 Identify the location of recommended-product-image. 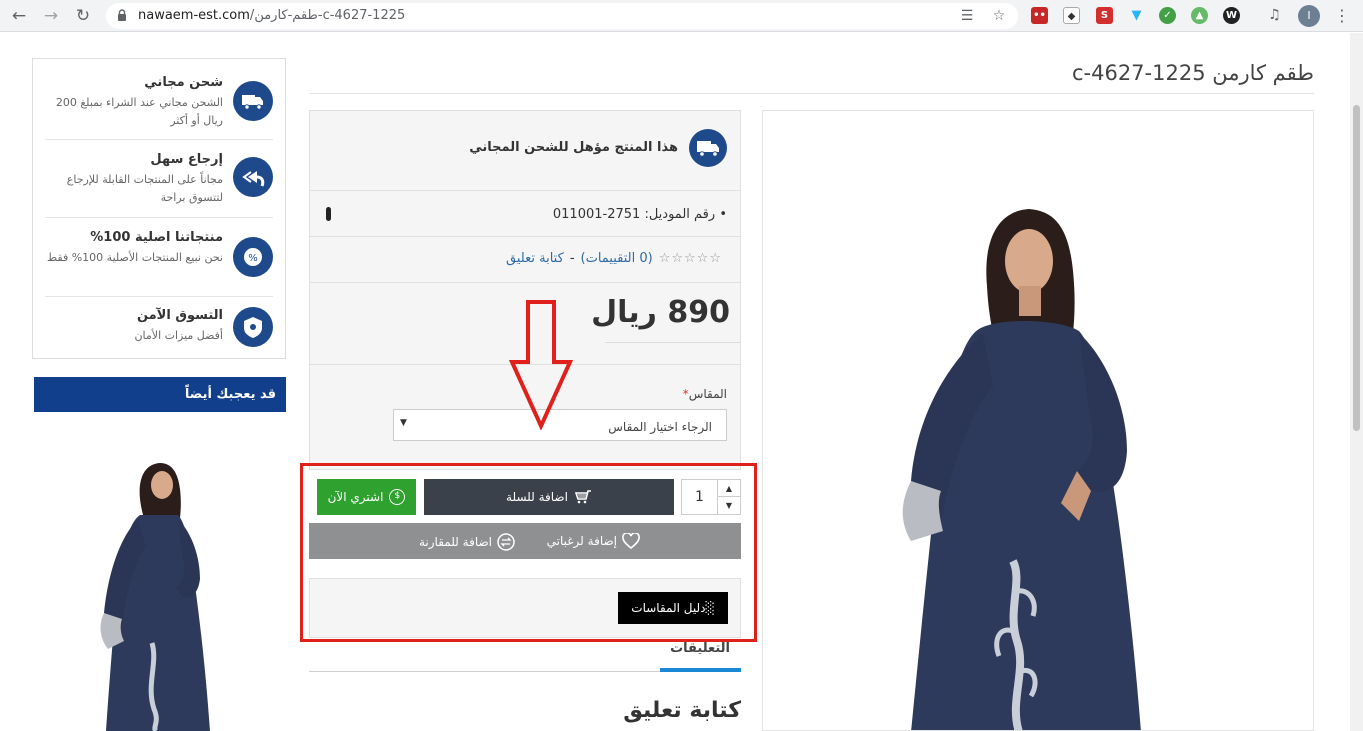
(160, 577).